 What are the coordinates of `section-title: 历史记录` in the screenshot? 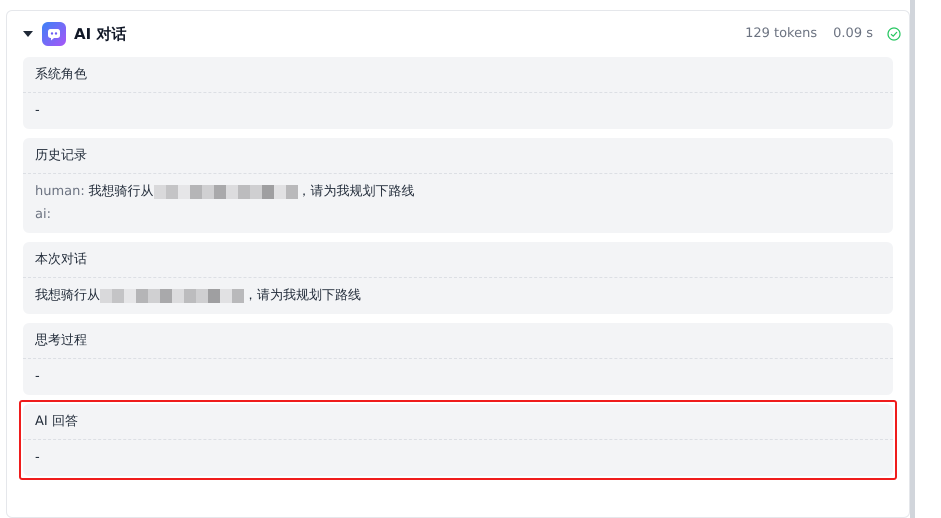 It's located at (61, 155).